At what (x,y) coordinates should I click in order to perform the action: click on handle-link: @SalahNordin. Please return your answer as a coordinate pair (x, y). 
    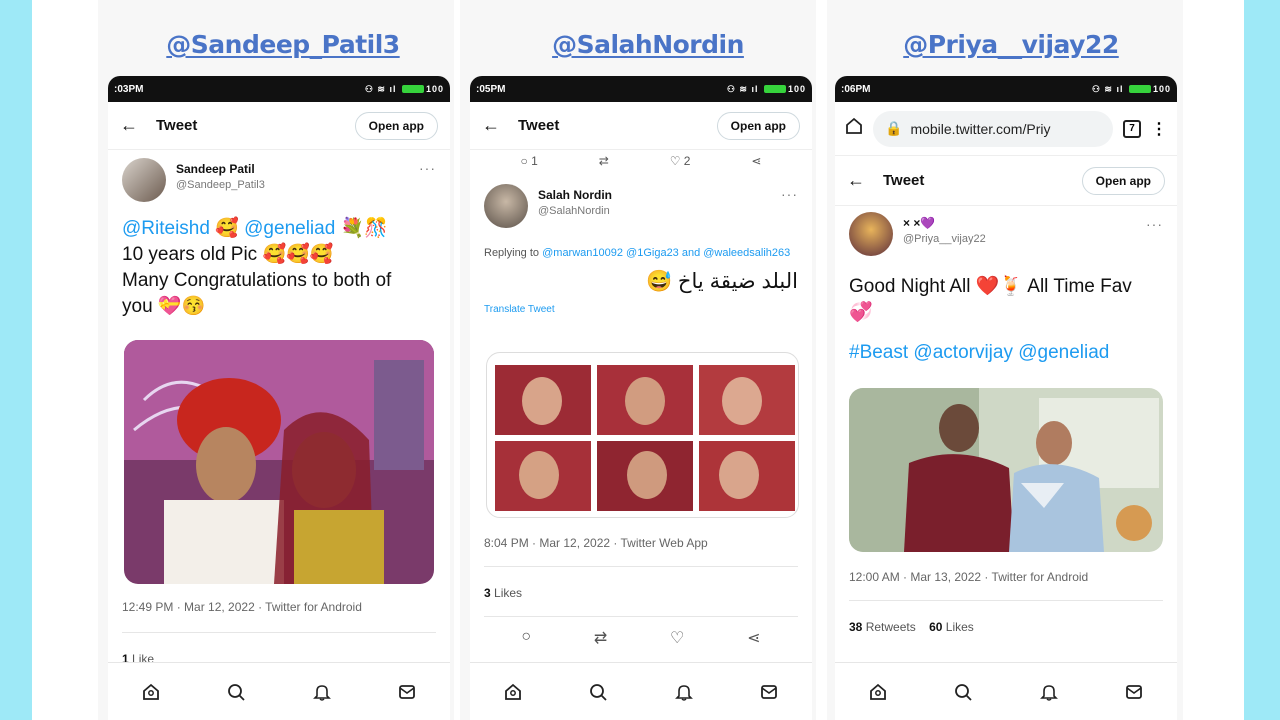
    Looking at the image, I should click on (648, 44).